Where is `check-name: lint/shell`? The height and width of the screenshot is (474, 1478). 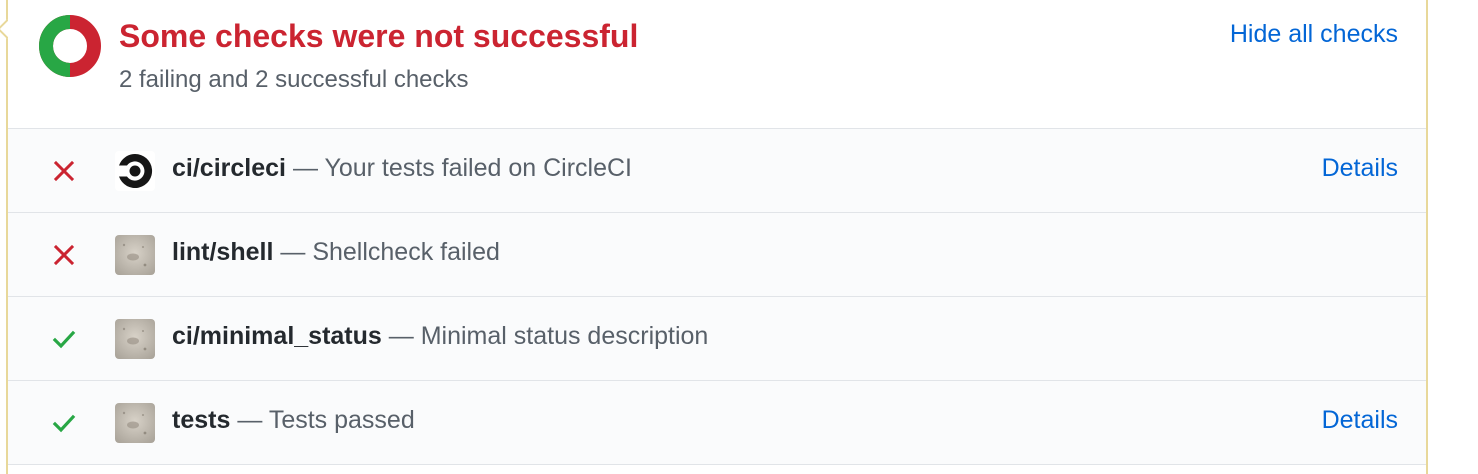
check-name: lint/shell is located at coordinates (223, 252).